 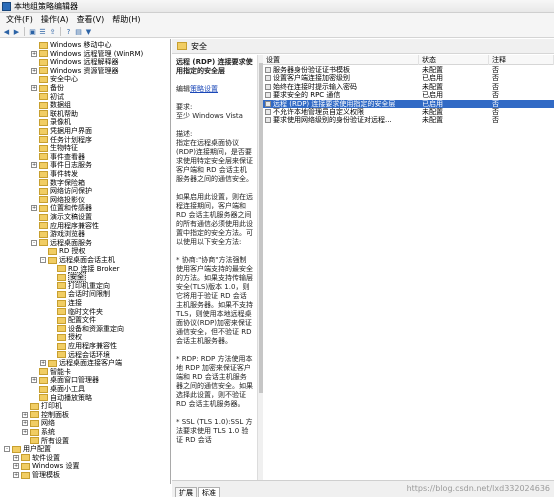 What do you see at coordinates (19, 19) in the screenshot?
I see `menu-file: 文件(F)` at bounding box center [19, 19].